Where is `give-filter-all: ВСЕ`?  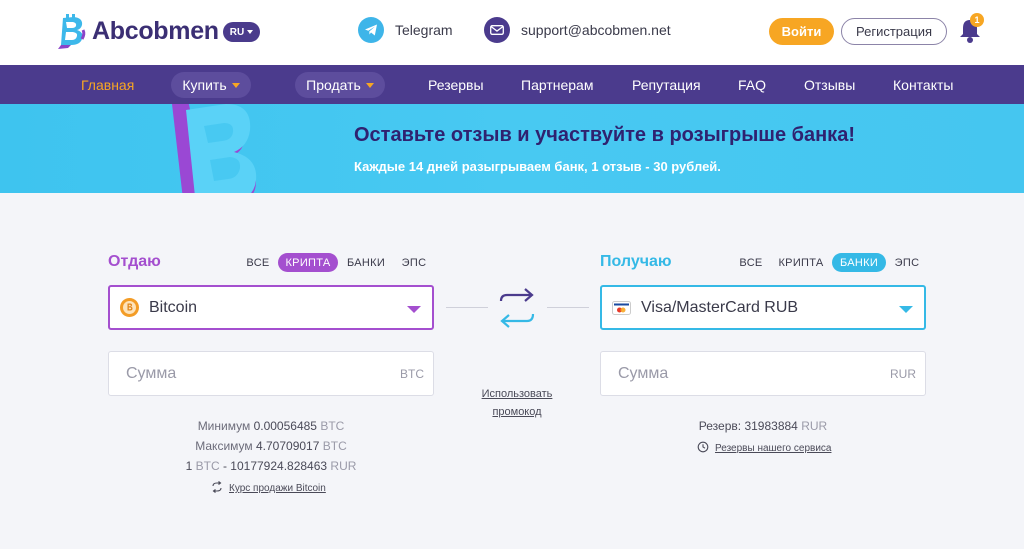
give-filter-all: ВСЕ is located at coordinates (258, 262).